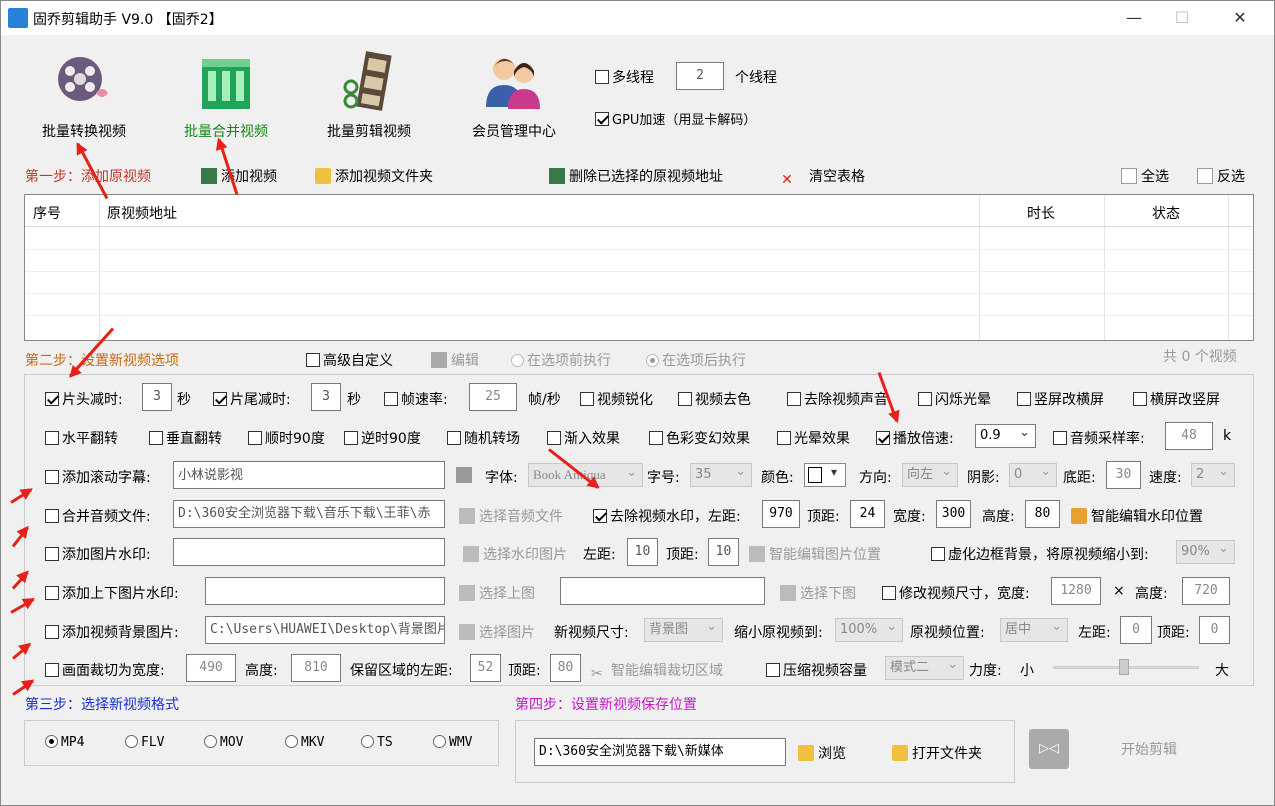 The width and height of the screenshot is (1275, 806). What do you see at coordinates (1189, 436) in the screenshot?
I see `sample-rate-input: 48` at bounding box center [1189, 436].